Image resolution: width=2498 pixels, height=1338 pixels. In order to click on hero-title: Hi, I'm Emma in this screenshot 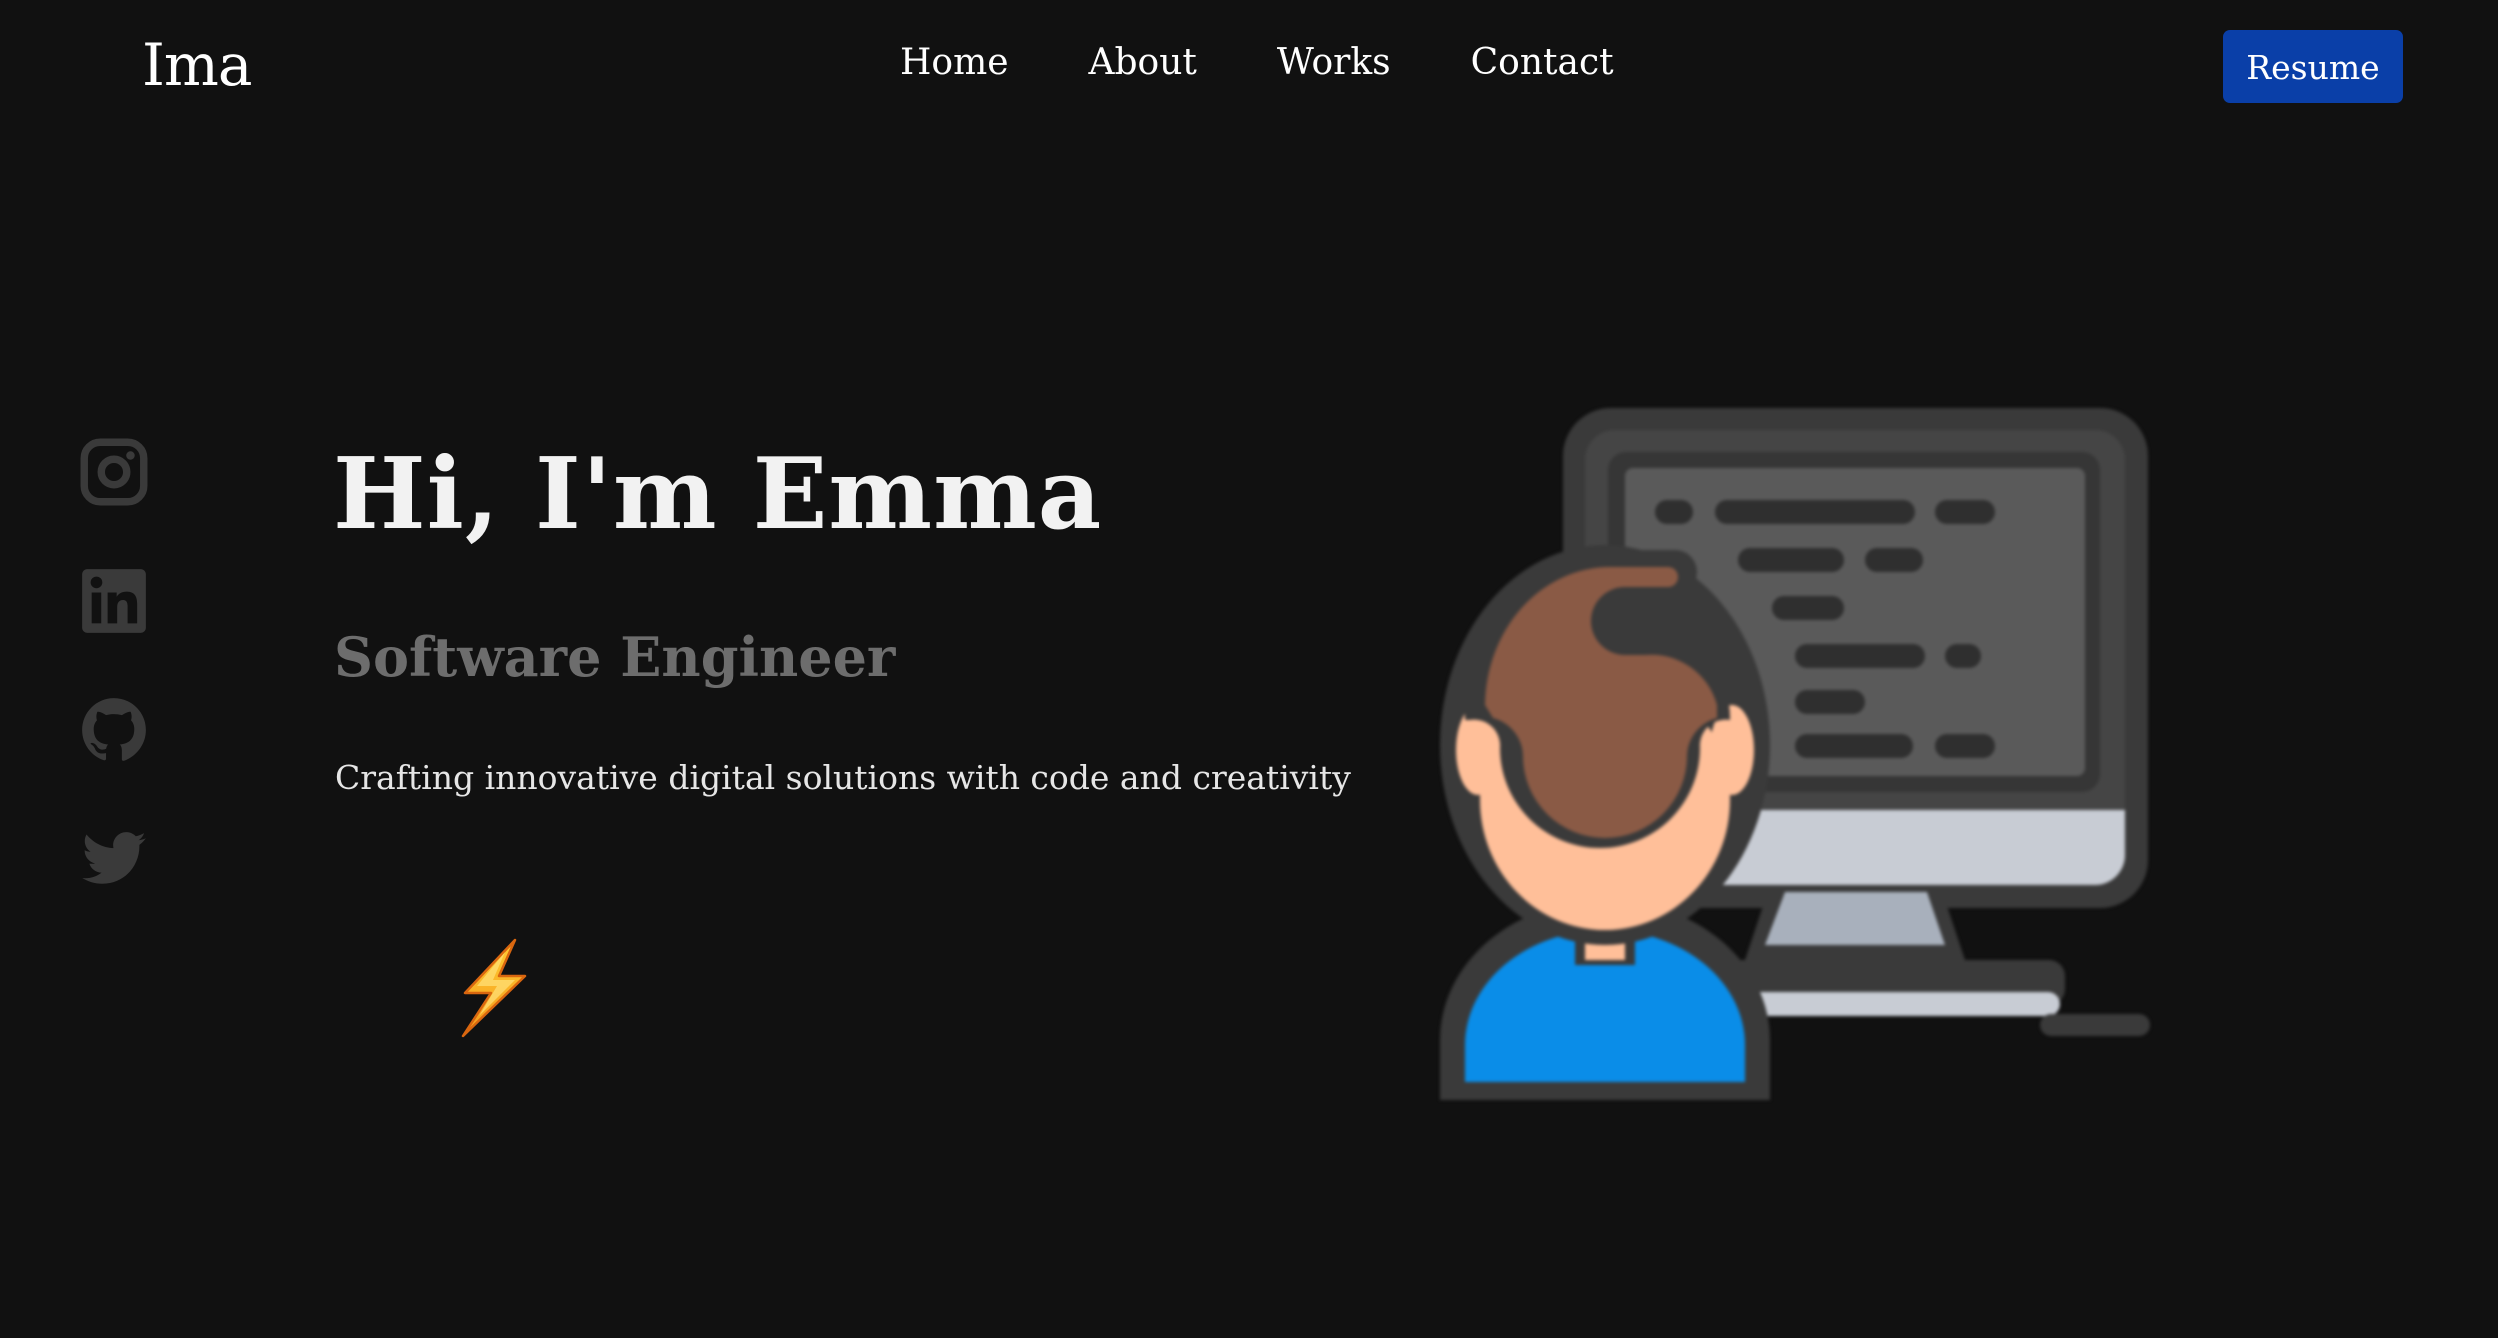, I will do `click(718, 494)`.